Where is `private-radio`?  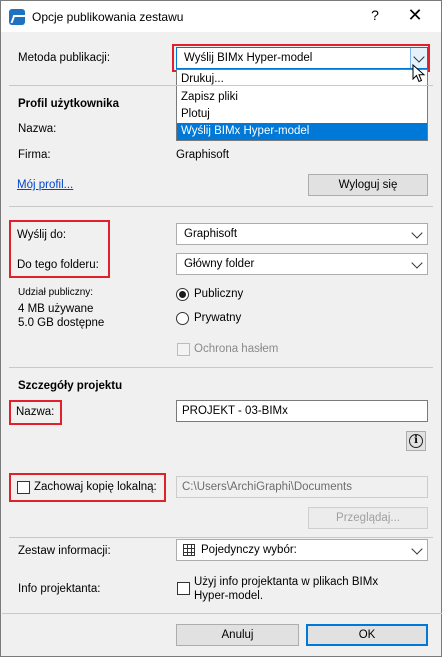
private-radio is located at coordinates (182, 318).